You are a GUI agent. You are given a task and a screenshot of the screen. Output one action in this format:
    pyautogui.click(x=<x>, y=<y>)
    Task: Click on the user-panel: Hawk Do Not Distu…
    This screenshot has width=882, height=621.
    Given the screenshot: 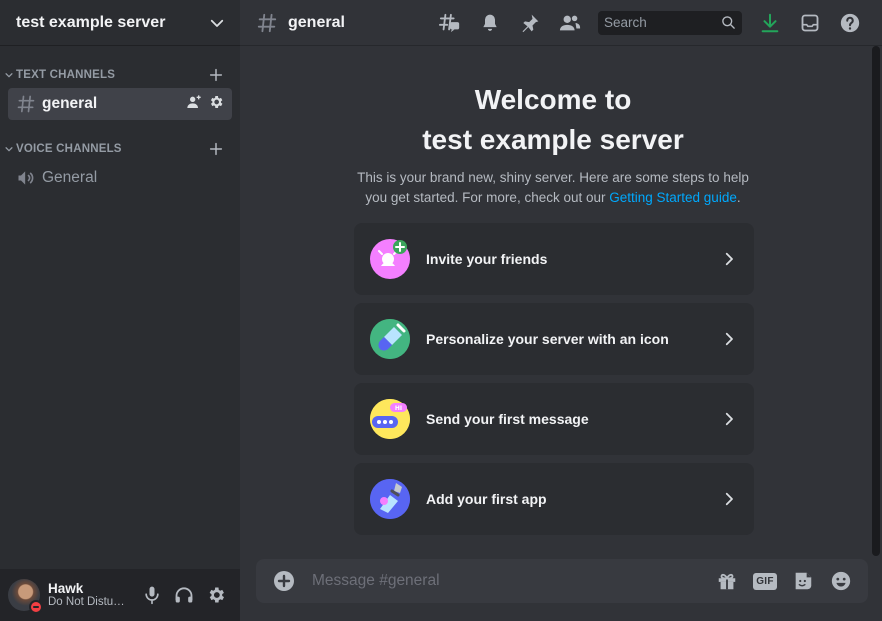 What is the action you would take?
    pyautogui.click(x=120, y=595)
    